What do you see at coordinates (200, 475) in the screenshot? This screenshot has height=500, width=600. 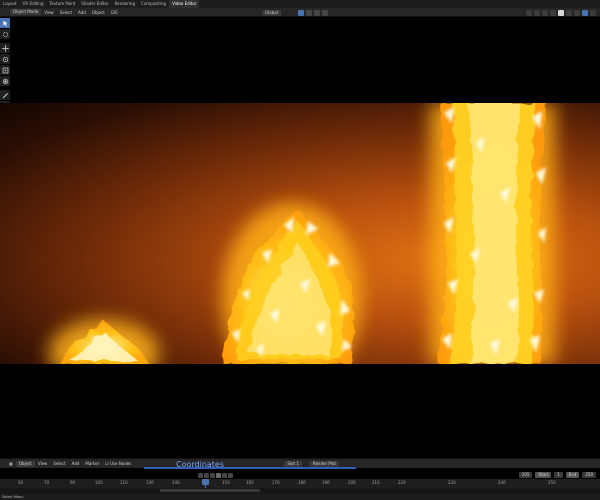 I see `jump-start-icon` at bounding box center [200, 475].